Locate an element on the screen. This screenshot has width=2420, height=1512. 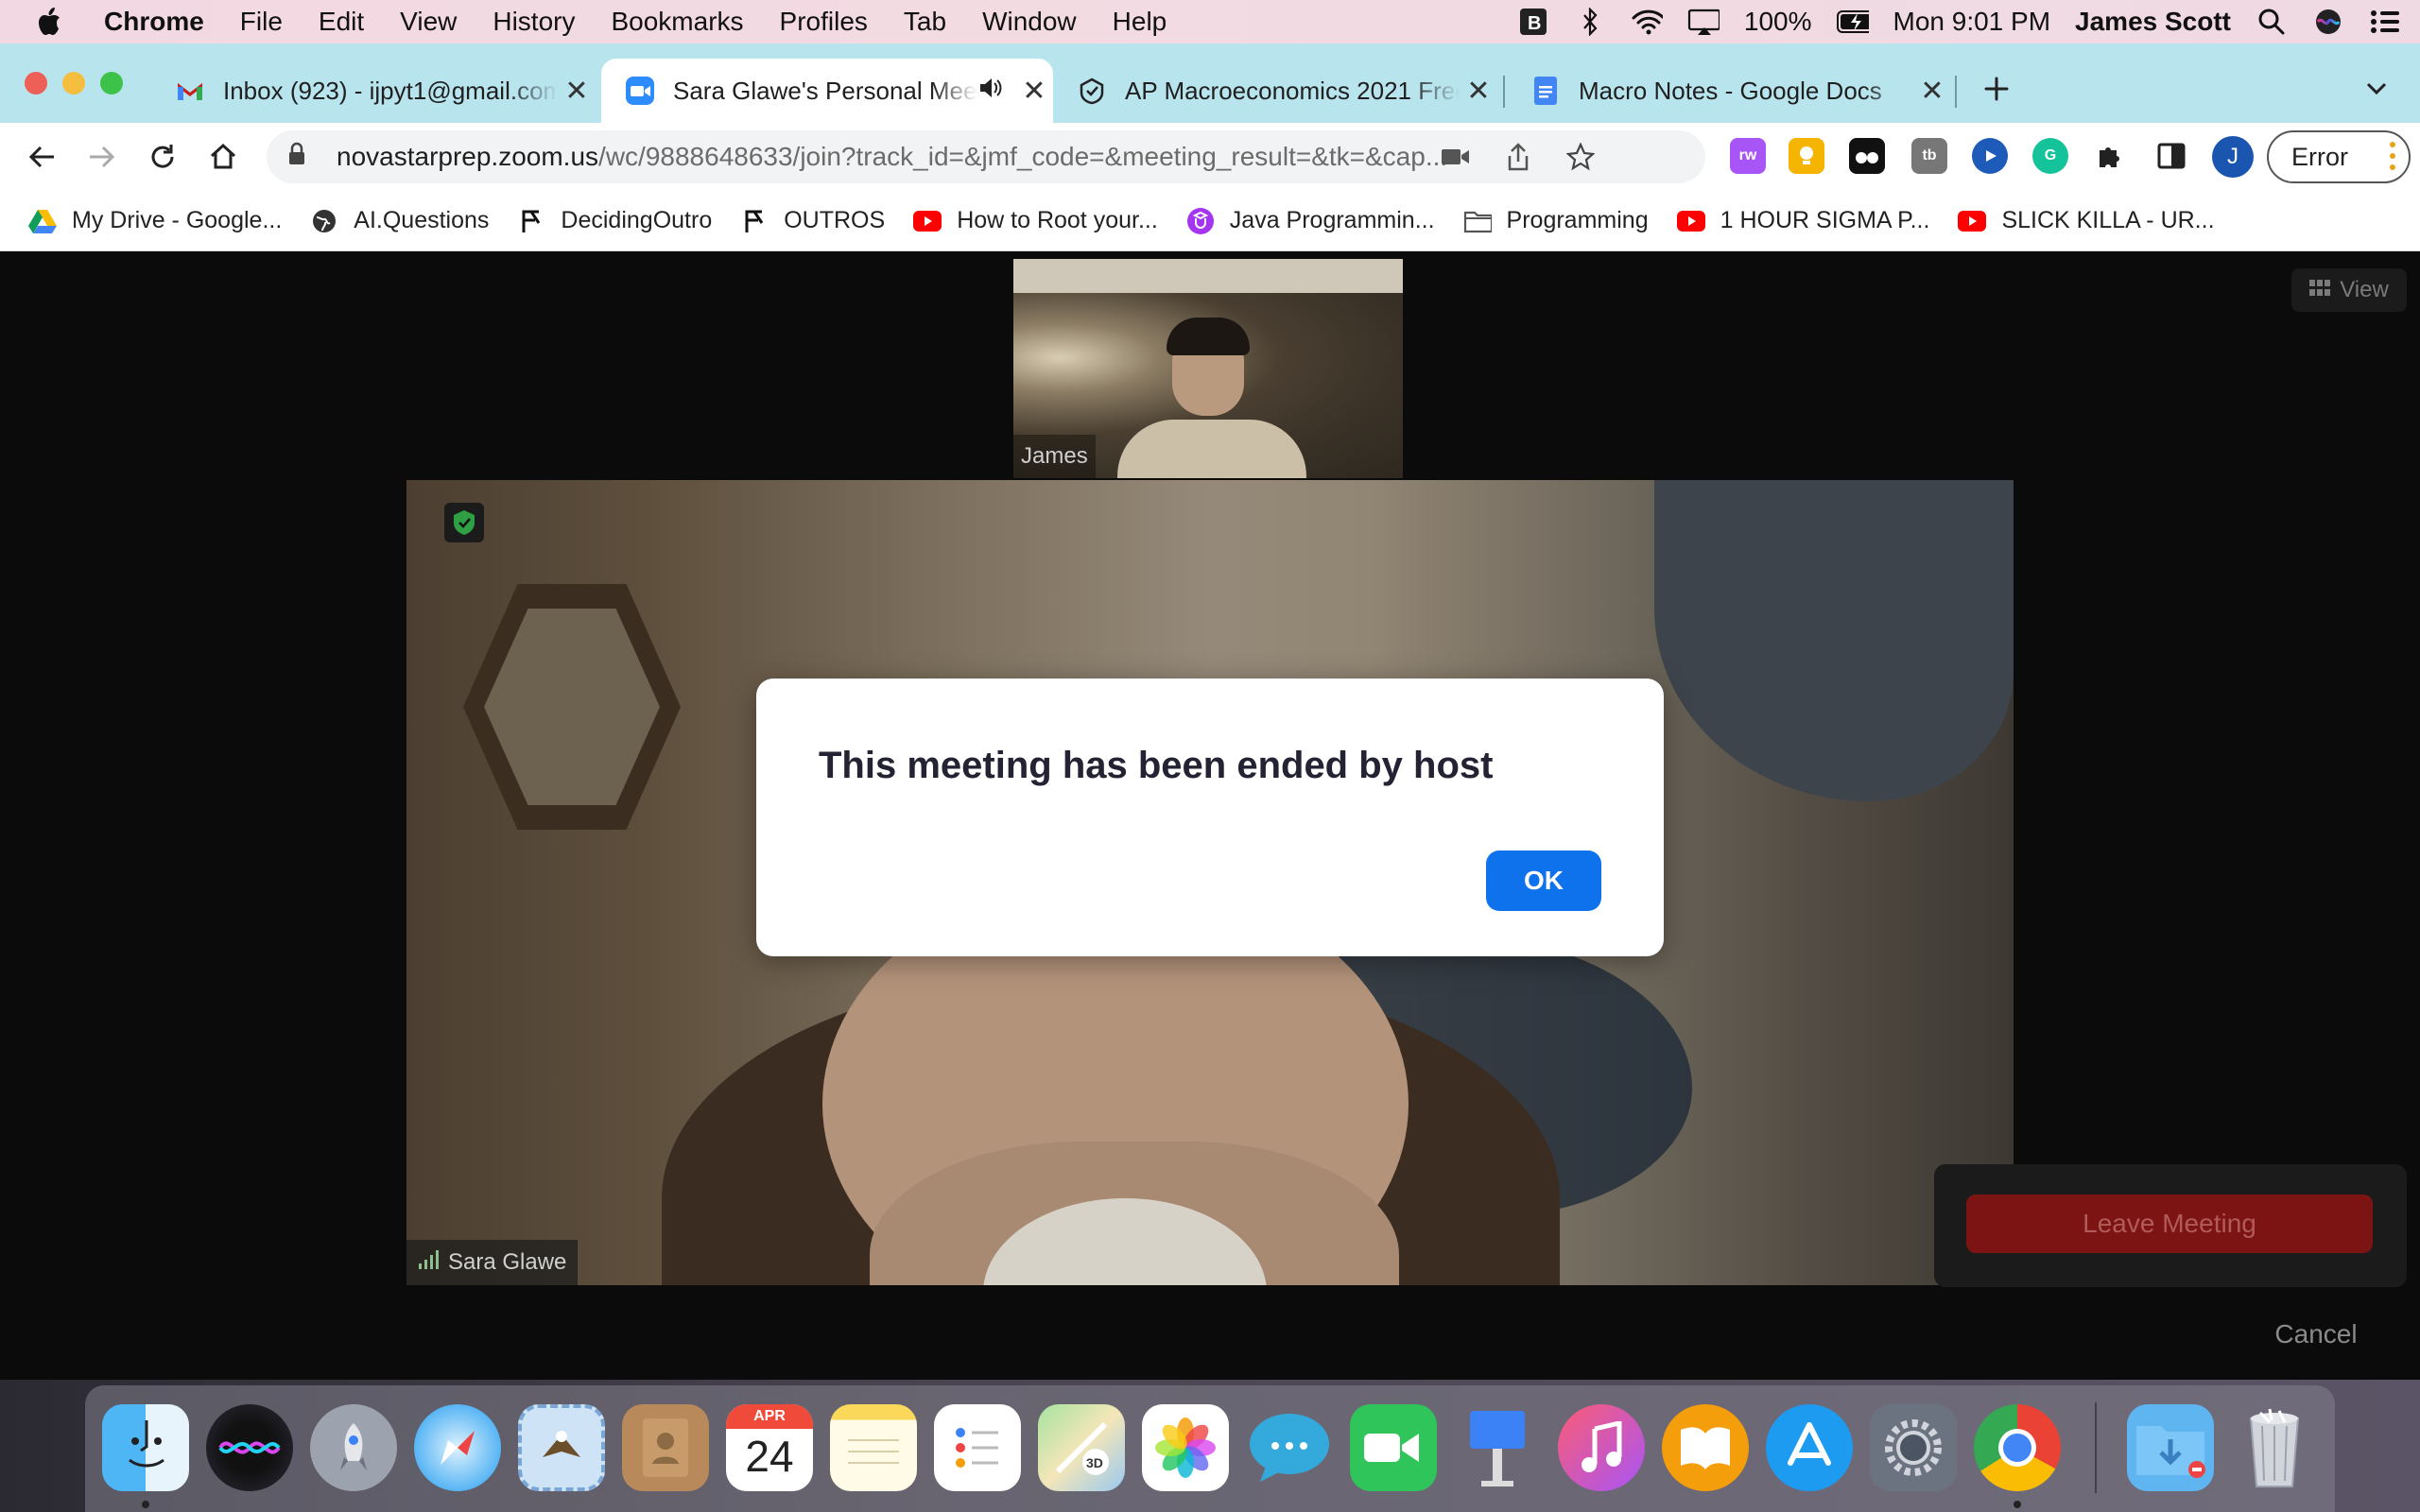
control-center-icon is located at coordinates (2385, 22).